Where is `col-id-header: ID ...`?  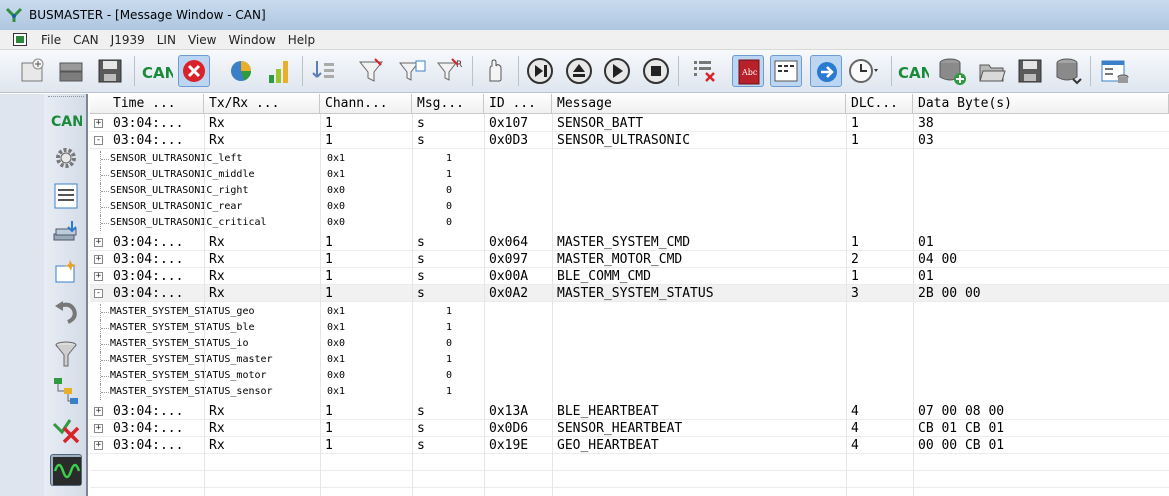
col-id-header: ID ... is located at coordinates (518, 104).